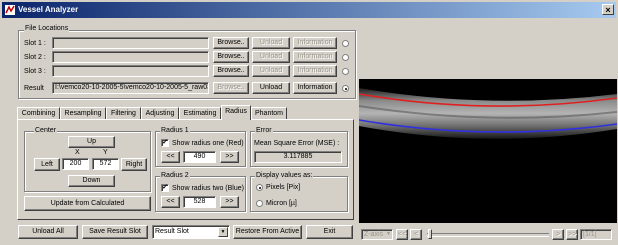 This screenshot has height=245, width=618. What do you see at coordinates (345, 88) in the screenshot?
I see `result-radio` at bounding box center [345, 88].